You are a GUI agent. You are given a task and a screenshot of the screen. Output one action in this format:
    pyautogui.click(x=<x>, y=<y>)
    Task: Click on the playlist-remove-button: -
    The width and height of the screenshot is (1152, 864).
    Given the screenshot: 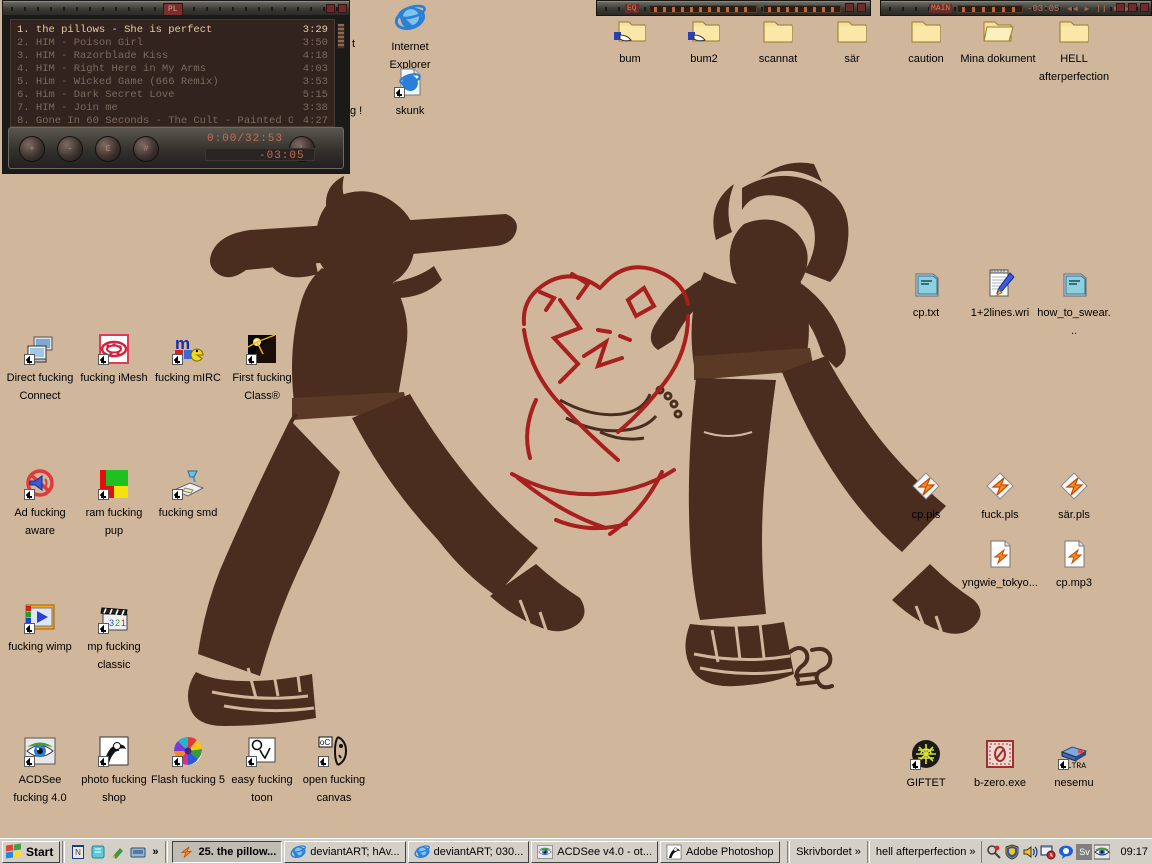 What is the action you would take?
    pyautogui.click(x=70, y=149)
    